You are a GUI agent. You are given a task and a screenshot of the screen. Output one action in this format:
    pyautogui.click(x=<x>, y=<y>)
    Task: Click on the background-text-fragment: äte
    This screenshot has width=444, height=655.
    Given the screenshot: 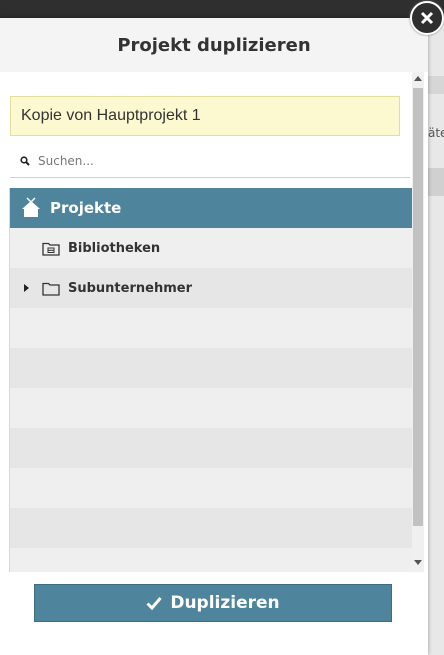 What is the action you would take?
    pyautogui.click(x=436, y=133)
    